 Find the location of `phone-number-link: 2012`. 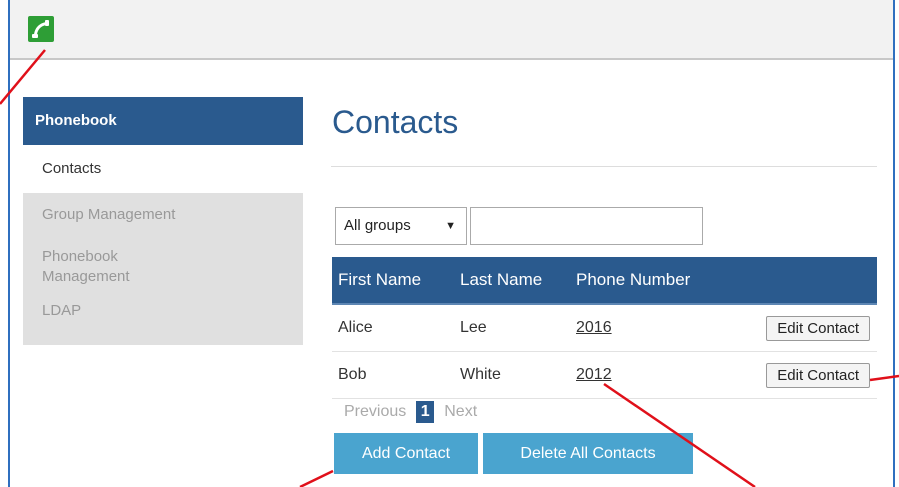

phone-number-link: 2012 is located at coordinates (594, 374).